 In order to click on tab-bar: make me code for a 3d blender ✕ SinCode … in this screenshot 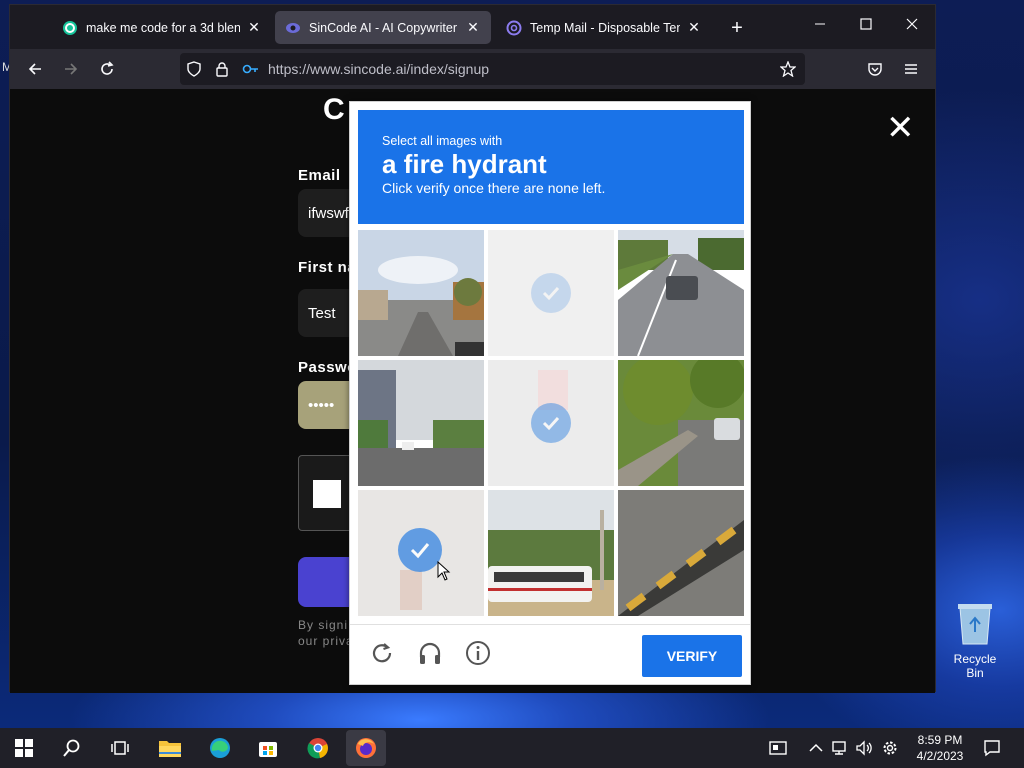, I will do `click(472, 27)`.